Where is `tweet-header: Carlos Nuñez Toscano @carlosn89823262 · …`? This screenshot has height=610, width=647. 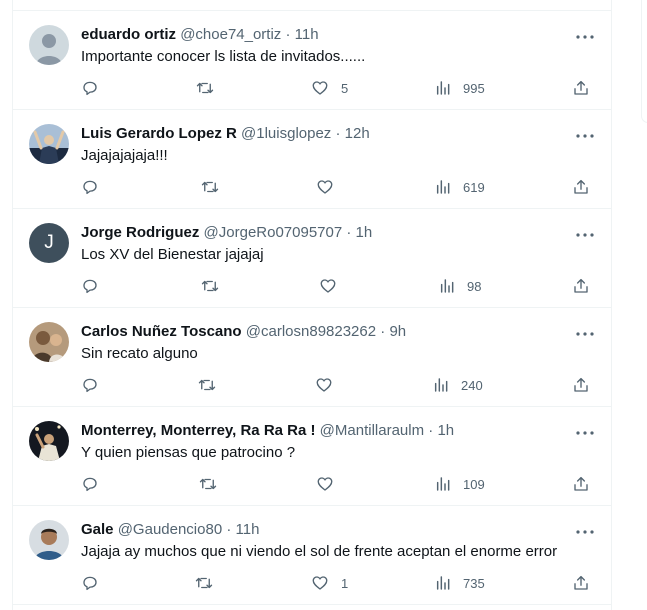 tweet-header: Carlos Nuñez Toscano @carlosn89823262 · … is located at coordinates (323, 332).